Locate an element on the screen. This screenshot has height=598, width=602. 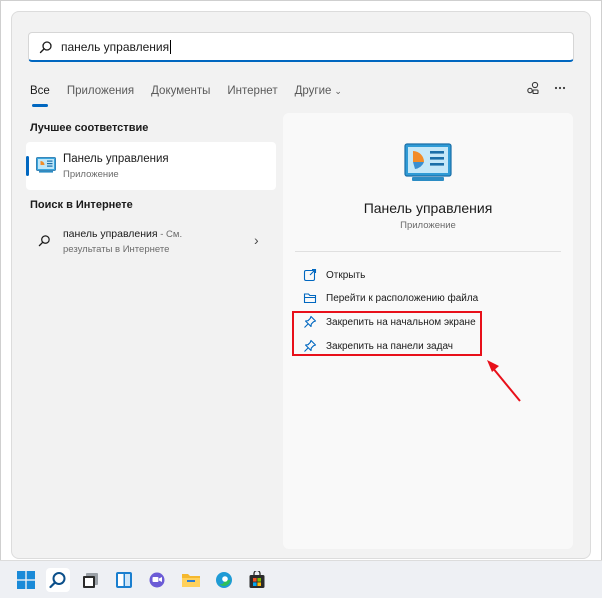
widgets-icon is located at coordinates (124, 580).